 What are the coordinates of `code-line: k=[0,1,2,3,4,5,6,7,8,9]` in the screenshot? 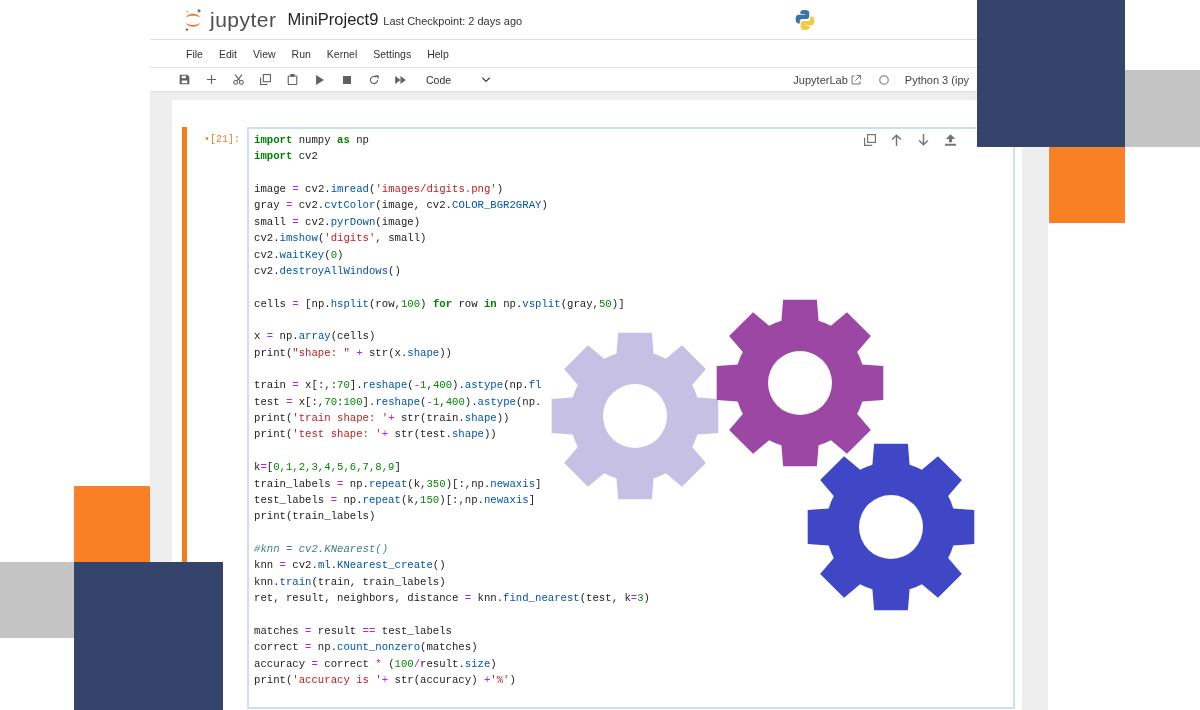 It's located at (327, 468).